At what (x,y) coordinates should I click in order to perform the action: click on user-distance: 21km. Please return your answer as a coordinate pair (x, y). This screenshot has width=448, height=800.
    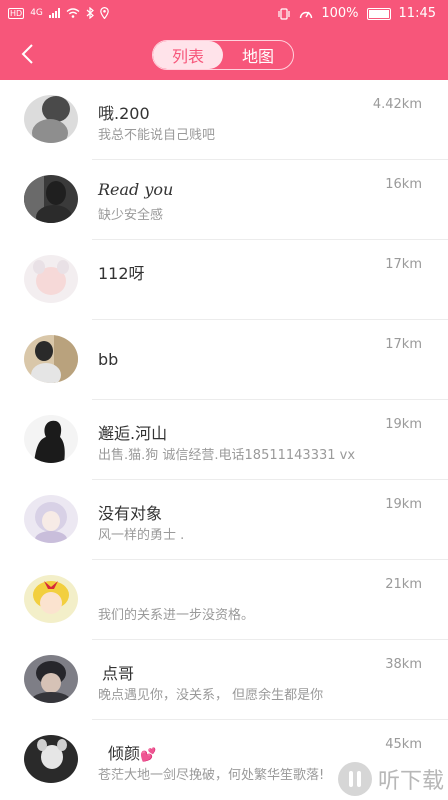
    Looking at the image, I should click on (403, 584).